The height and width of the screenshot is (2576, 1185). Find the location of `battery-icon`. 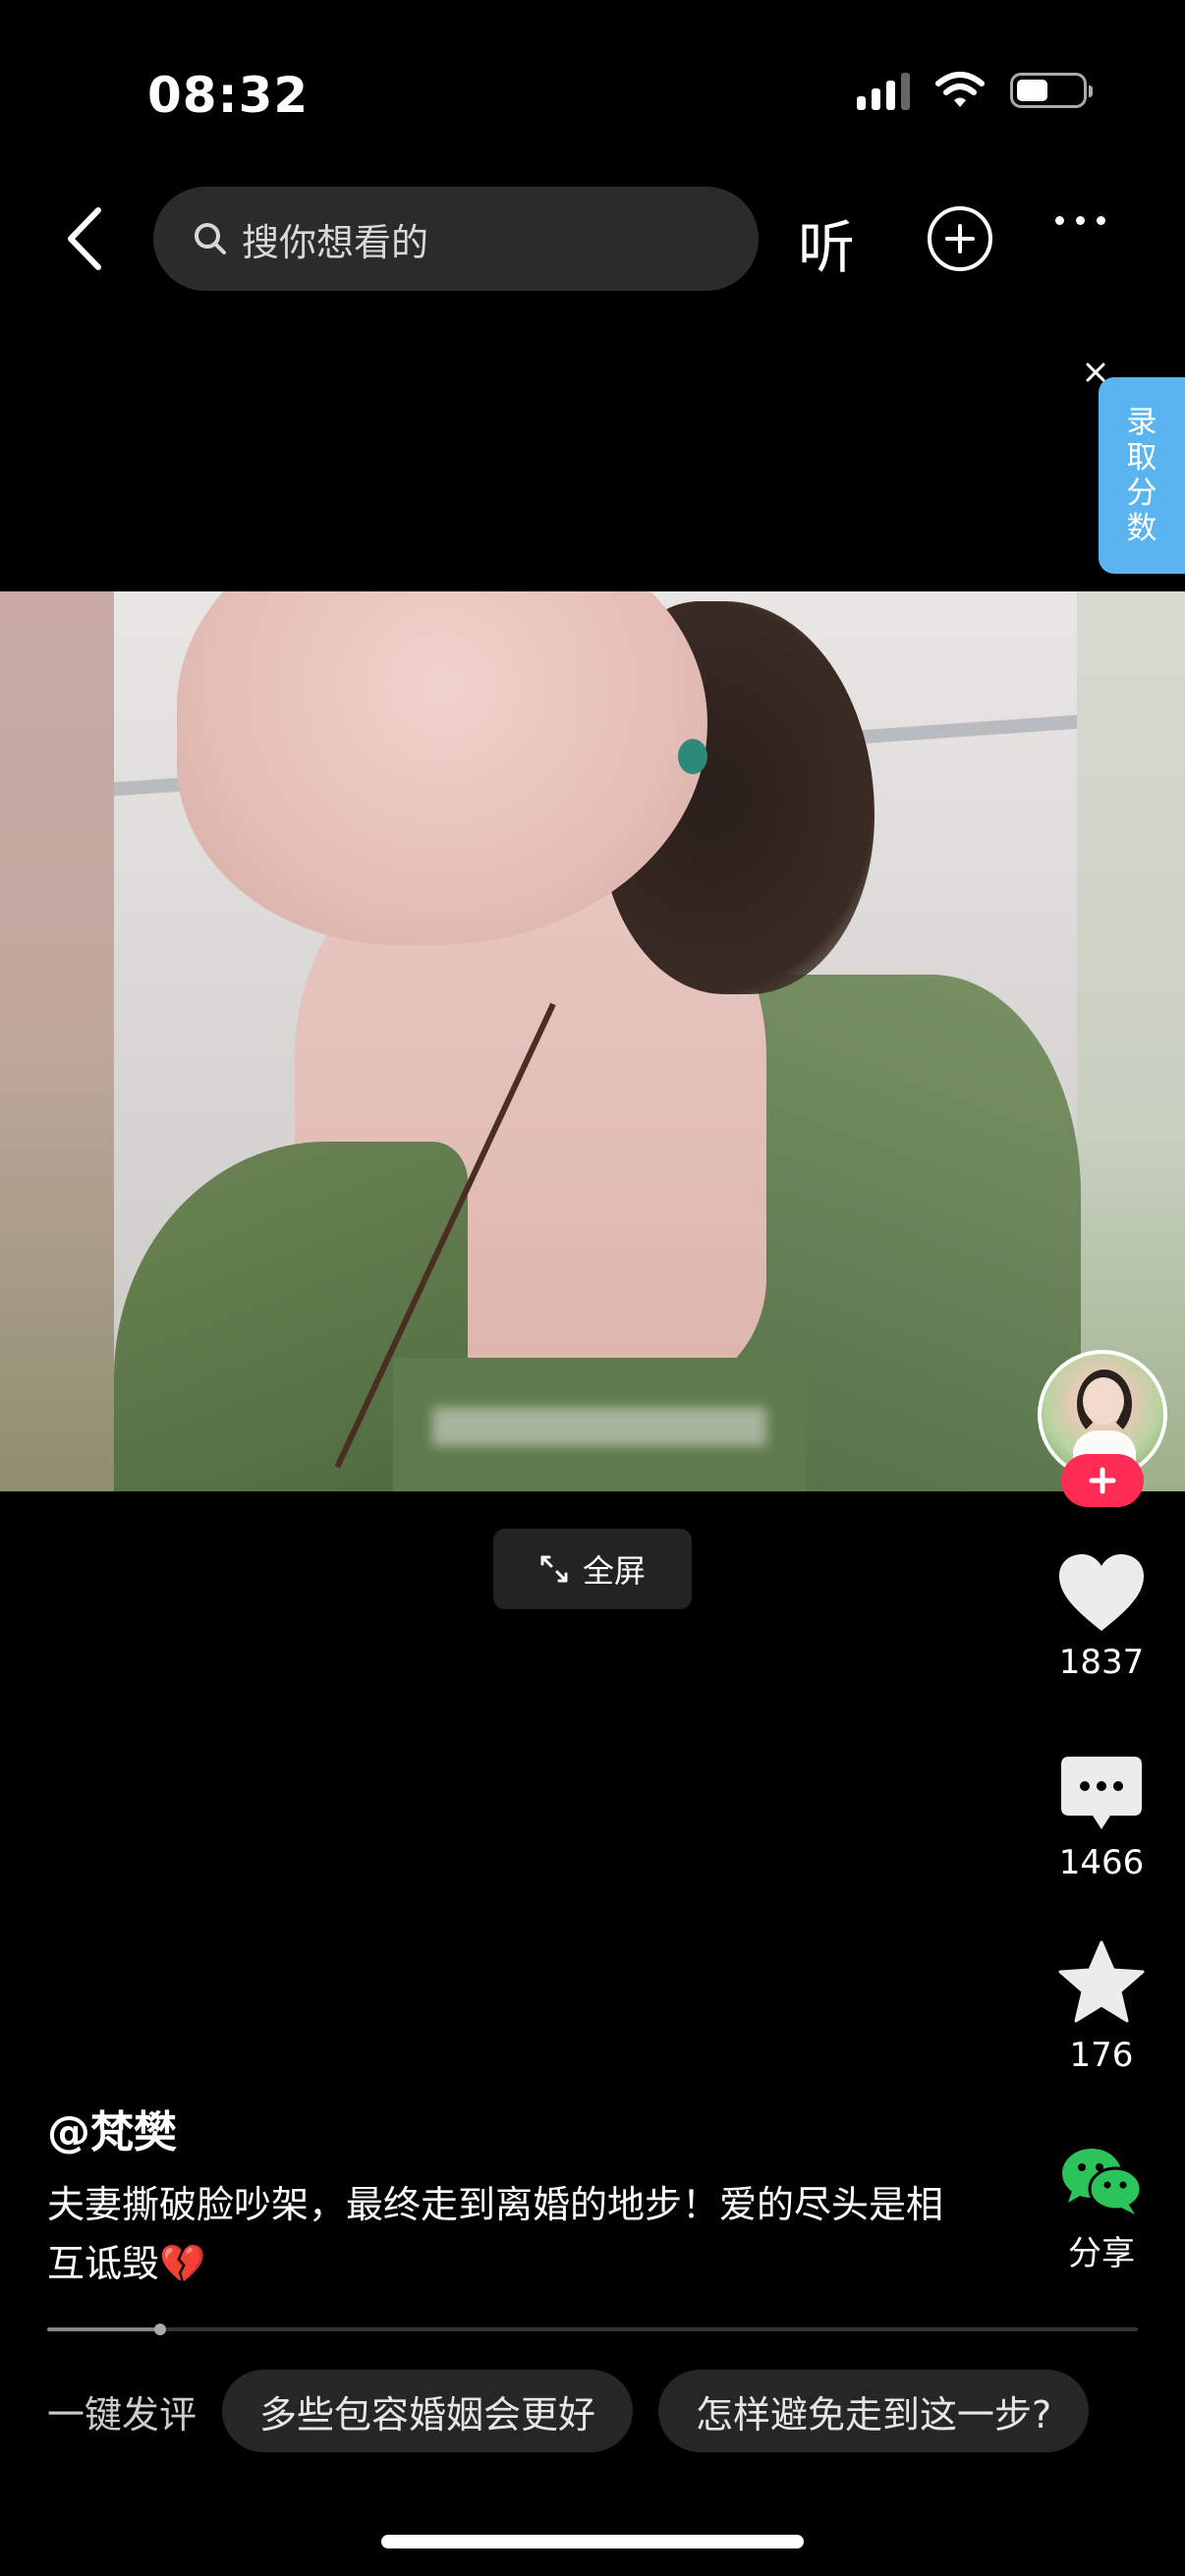

battery-icon is located at coordinates (1052, 90).